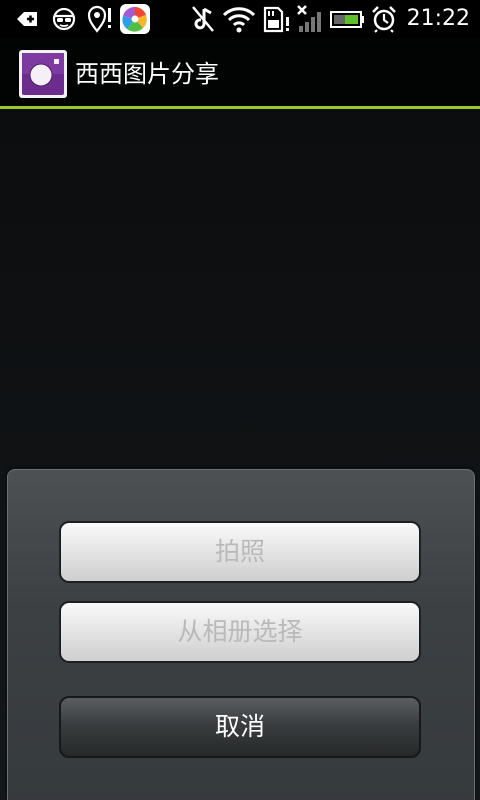  What do you see at coordinates (147, 74) in the screenshot?
I see `app-title: 西西图片分享` at bounding box center [147, 74].